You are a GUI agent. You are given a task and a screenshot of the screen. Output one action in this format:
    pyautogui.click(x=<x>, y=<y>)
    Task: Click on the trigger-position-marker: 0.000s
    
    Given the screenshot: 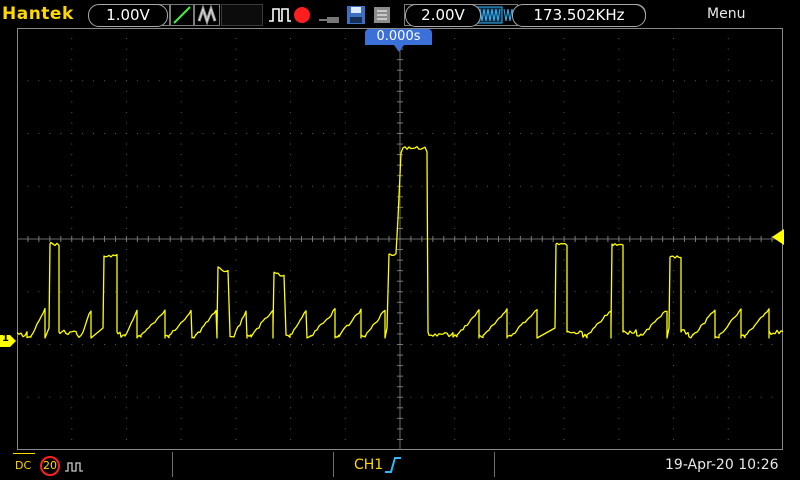 What is the action you would take?
    pyautogui.click(x=398, y=40)
    